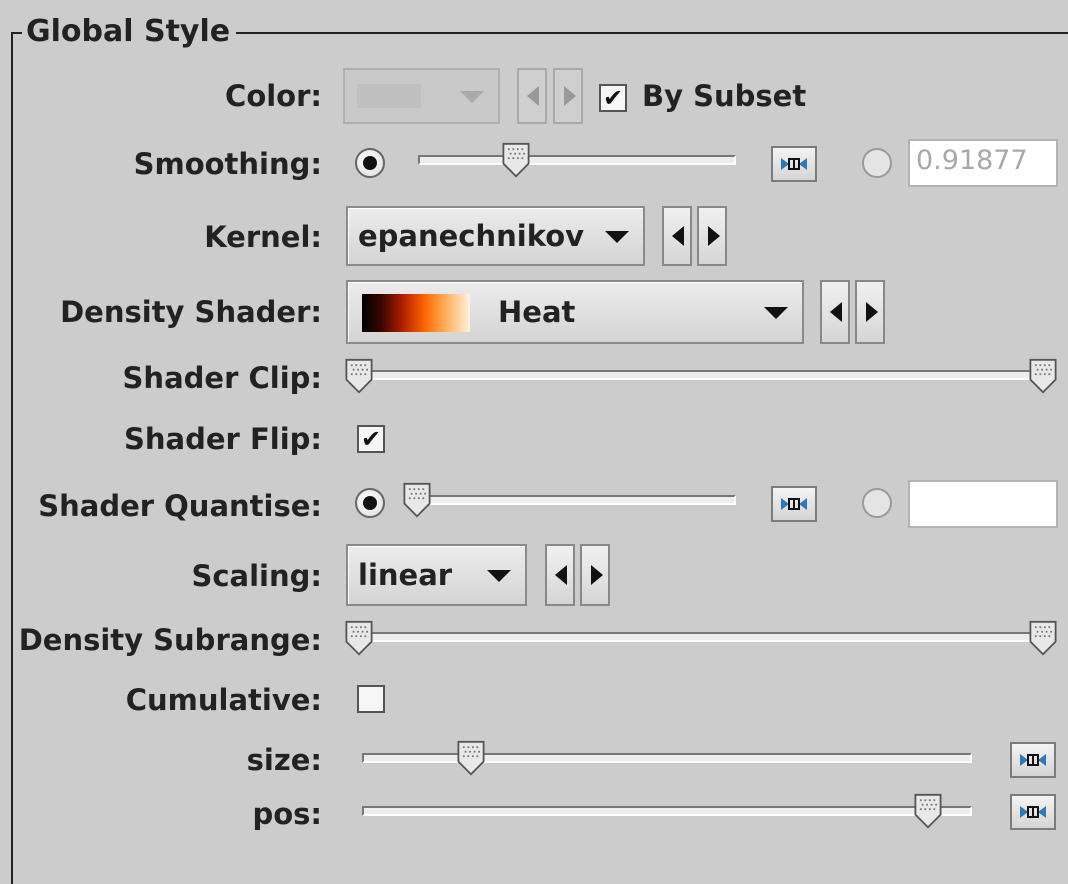 The width and height of the screenshot is (1068, 884). I want to click on density-subrange-track, so click(705, 637).